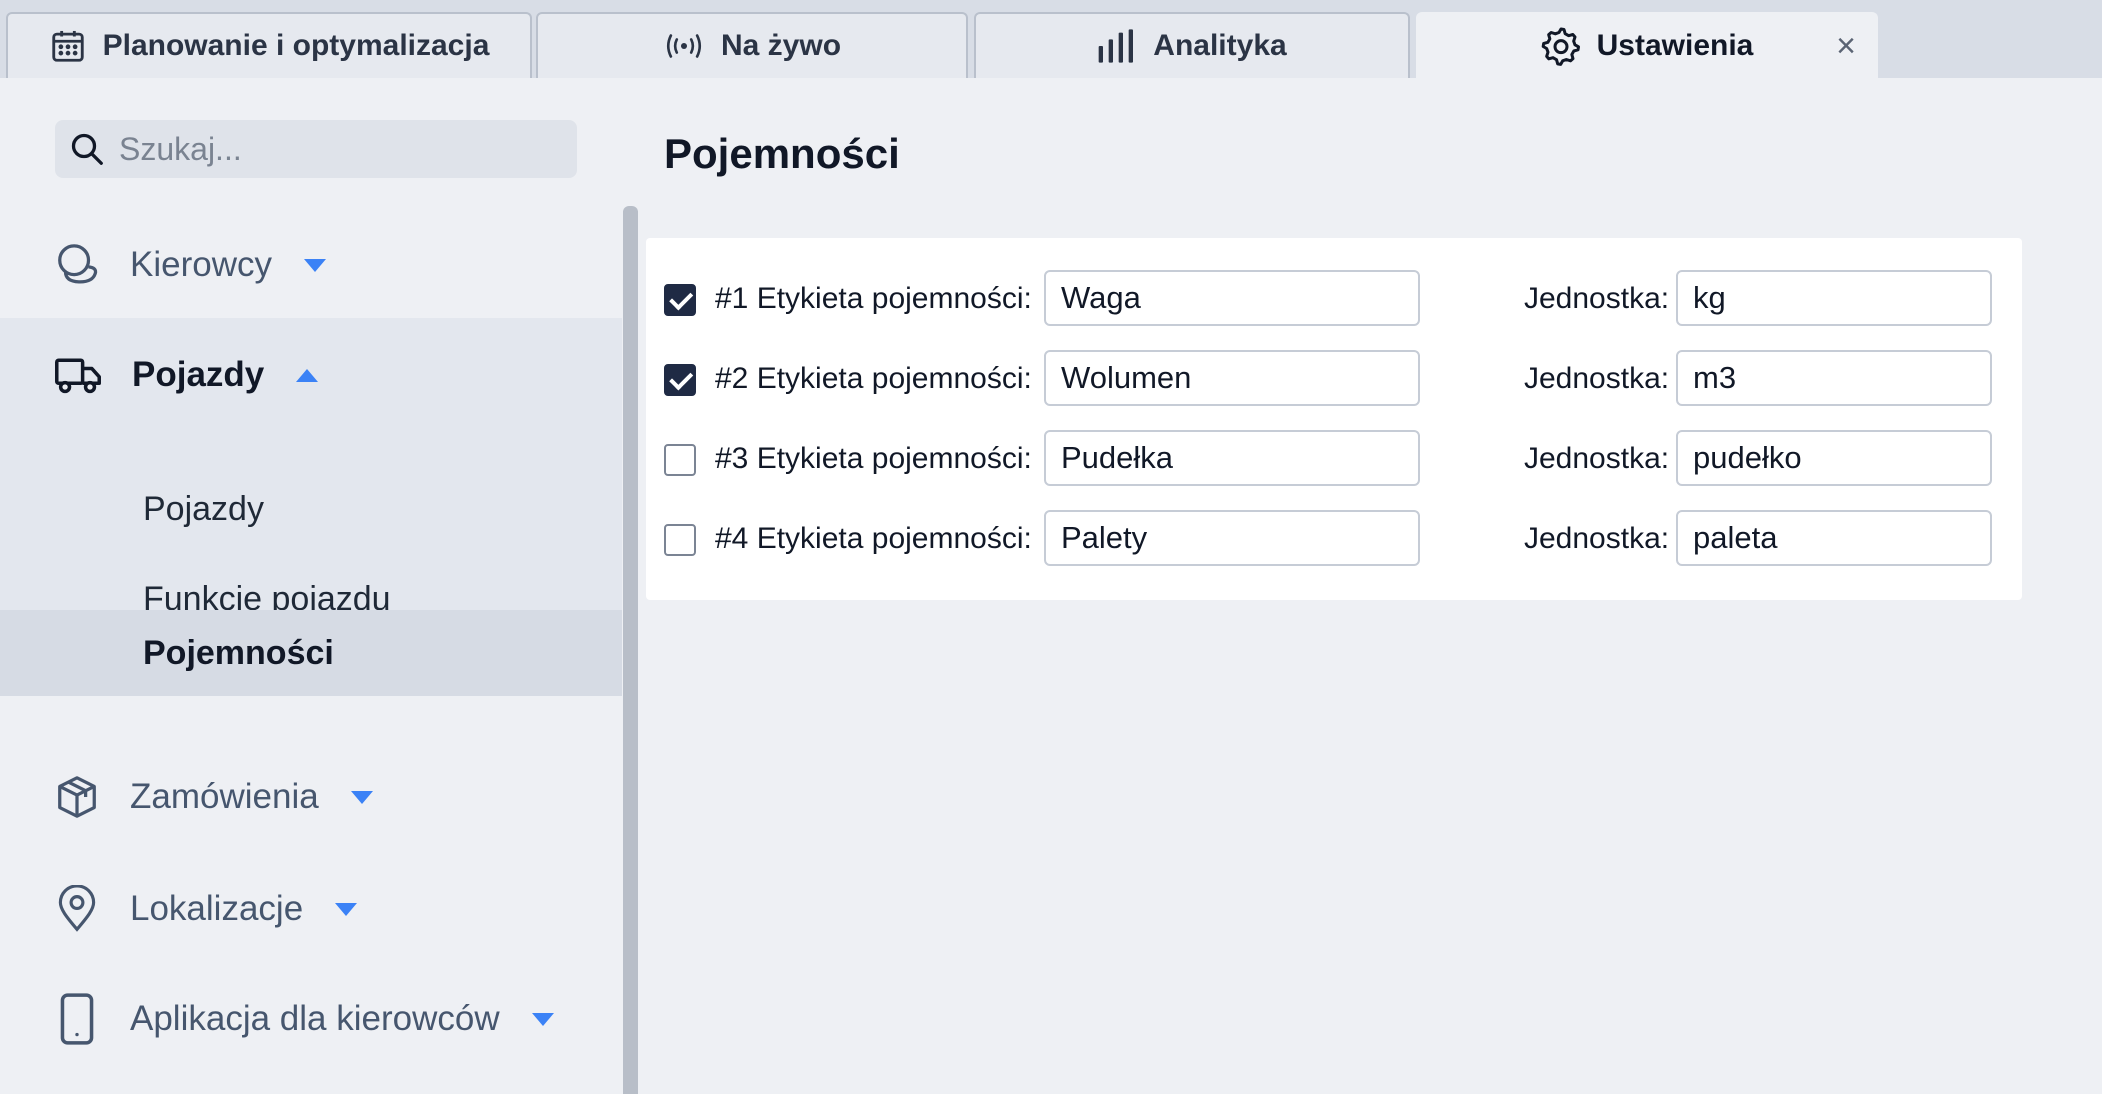 This screenshot has height=1094, width=2102. Describe the element at coordinates (873, 538) in the screenshot. I see `capacity-label: #4 Etykieta pojemności:` at that location.